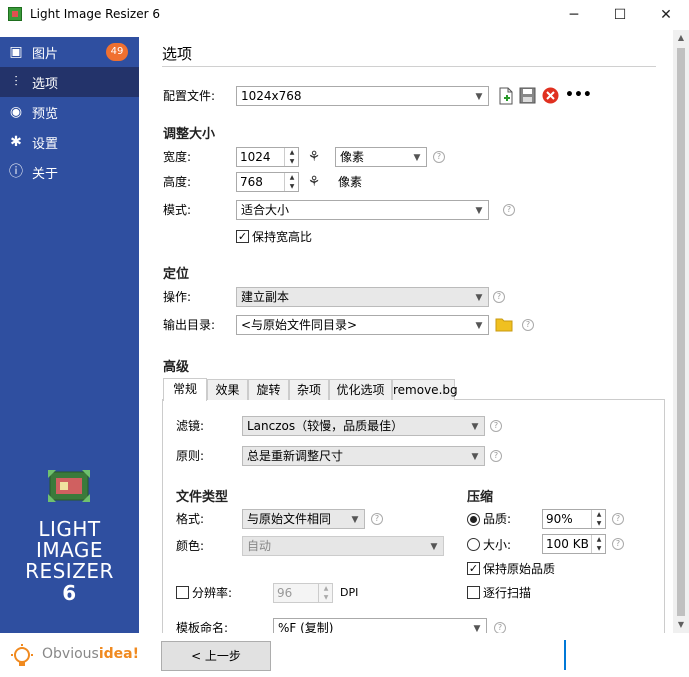 The width and height of the screenshot is (689, 677). Describe the element at coordinates (506, 96) in the screenshot. I see `new-profile-icon` at that location.